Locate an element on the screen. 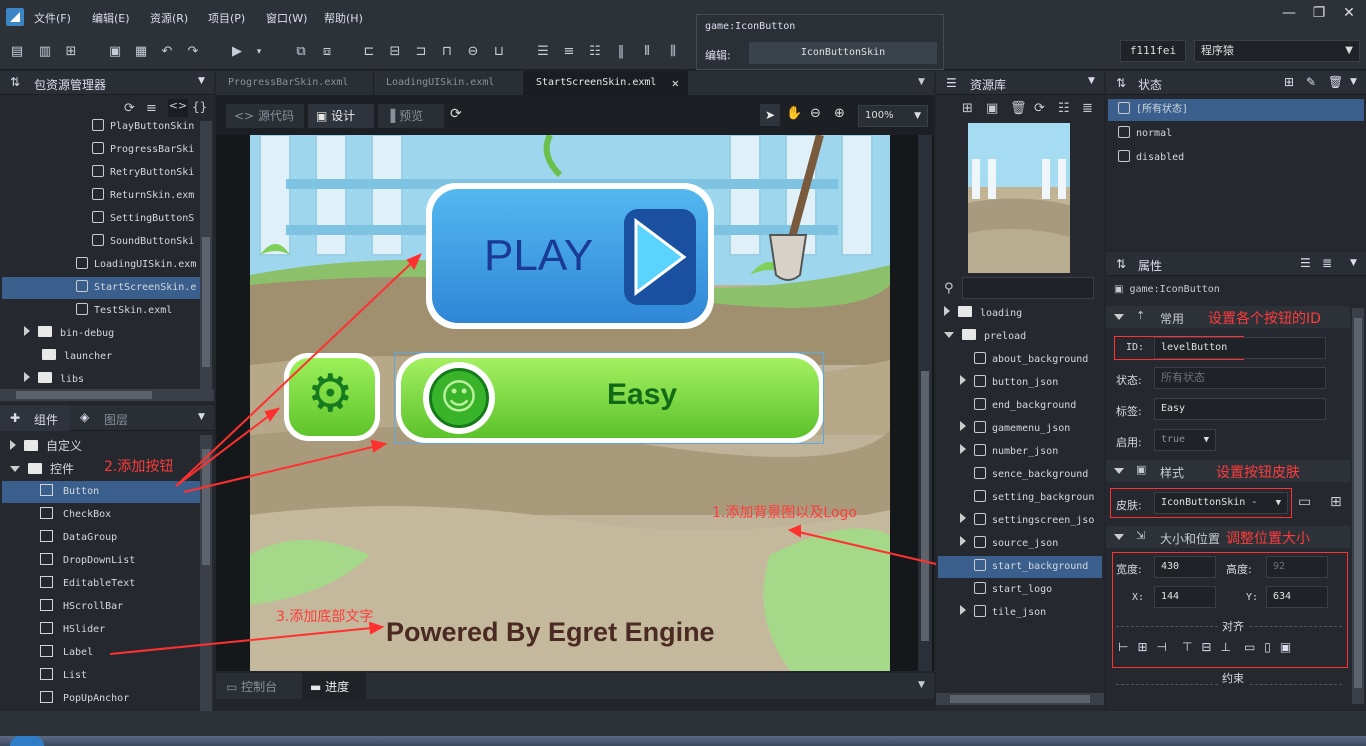 This screenshot has height=746, width=1366. redo-icon: ↷ is located at coordinates (193, 52).